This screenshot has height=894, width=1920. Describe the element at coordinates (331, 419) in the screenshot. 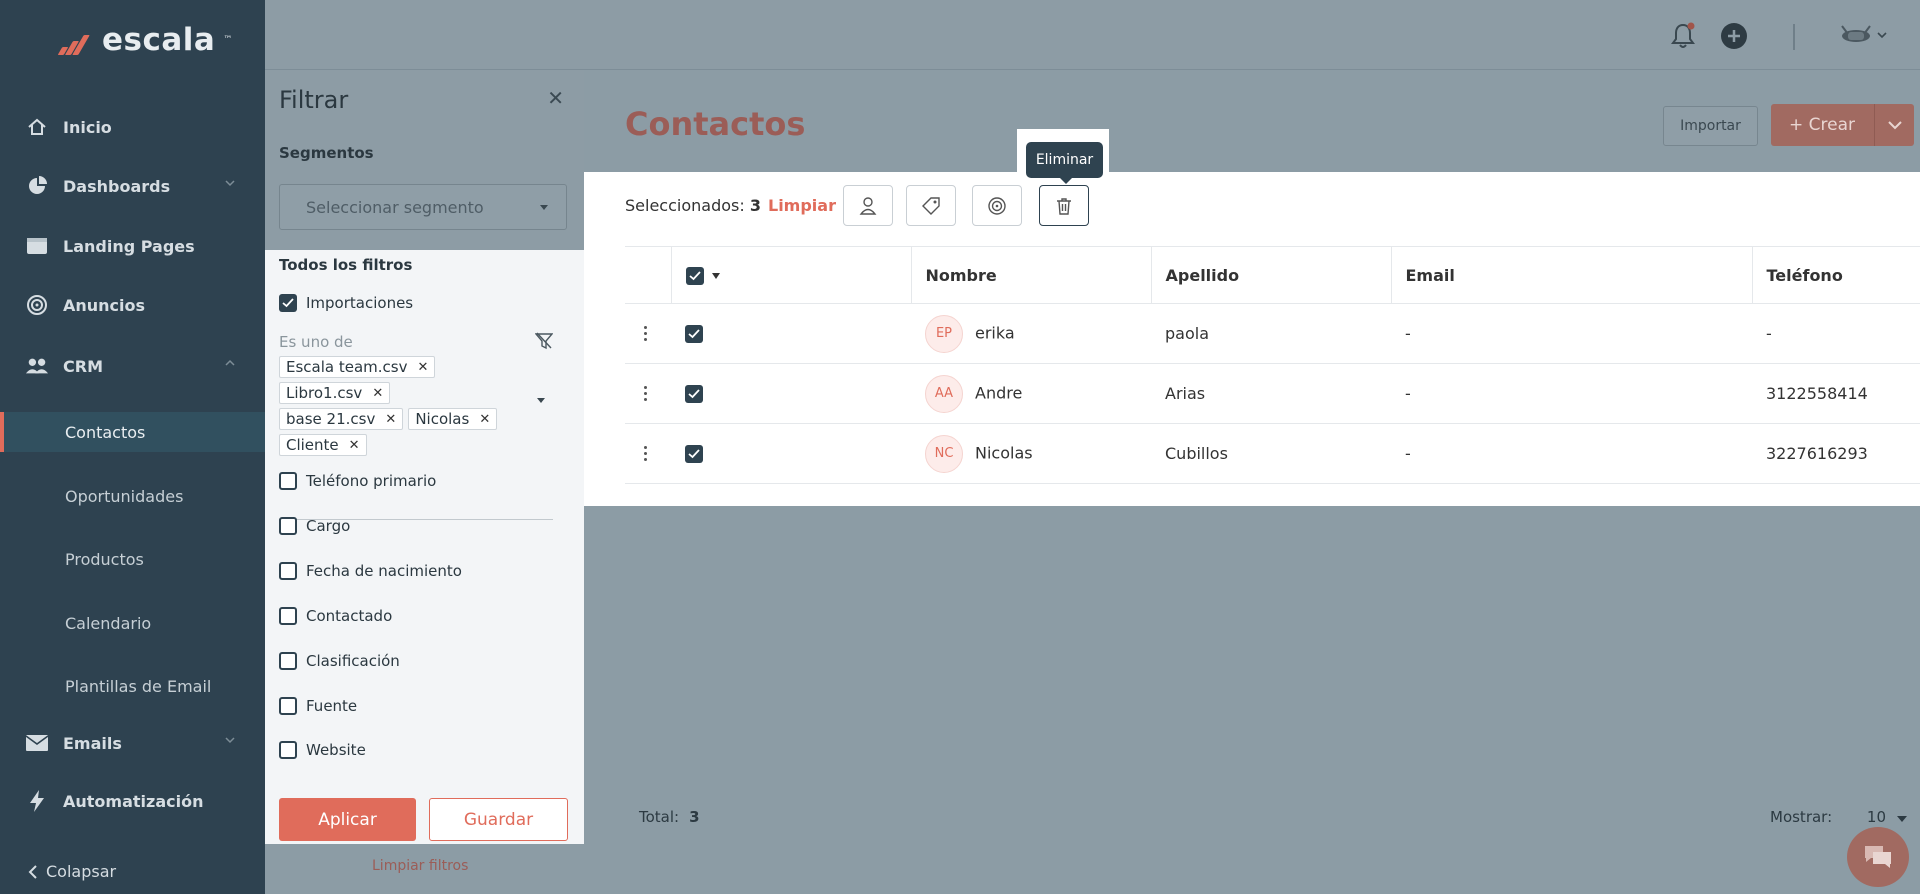

I see `tag-label: base 21.csv` at that location.